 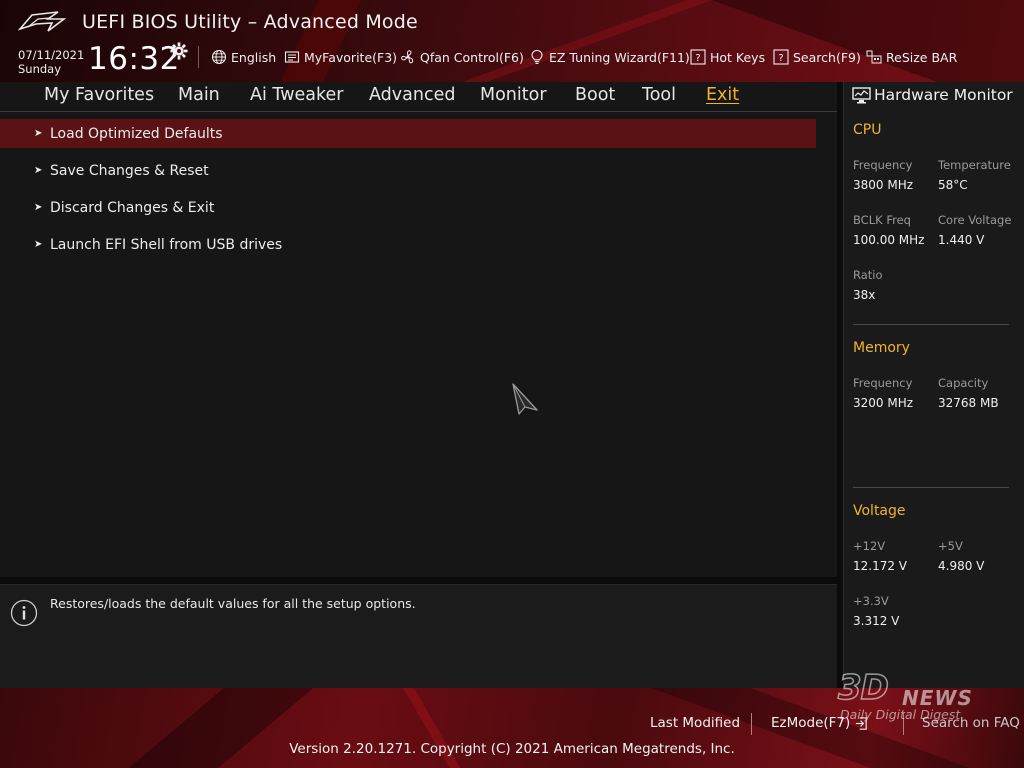 I want to click on language-button: English, so click(x=243, y=57).